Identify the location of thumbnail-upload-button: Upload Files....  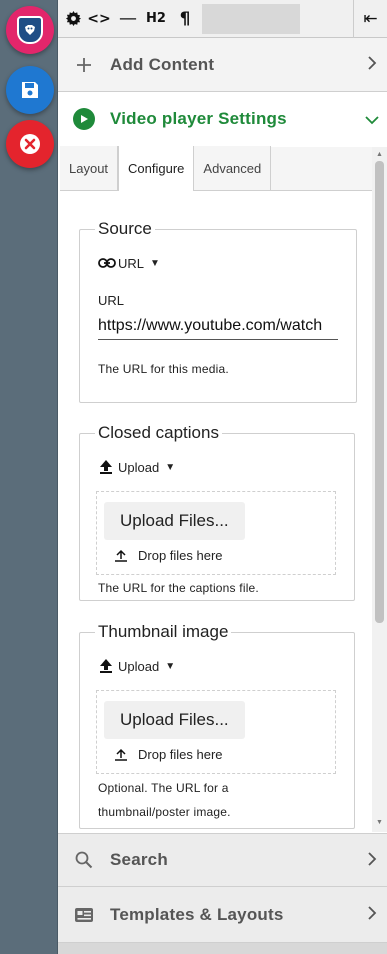
(174, 720).